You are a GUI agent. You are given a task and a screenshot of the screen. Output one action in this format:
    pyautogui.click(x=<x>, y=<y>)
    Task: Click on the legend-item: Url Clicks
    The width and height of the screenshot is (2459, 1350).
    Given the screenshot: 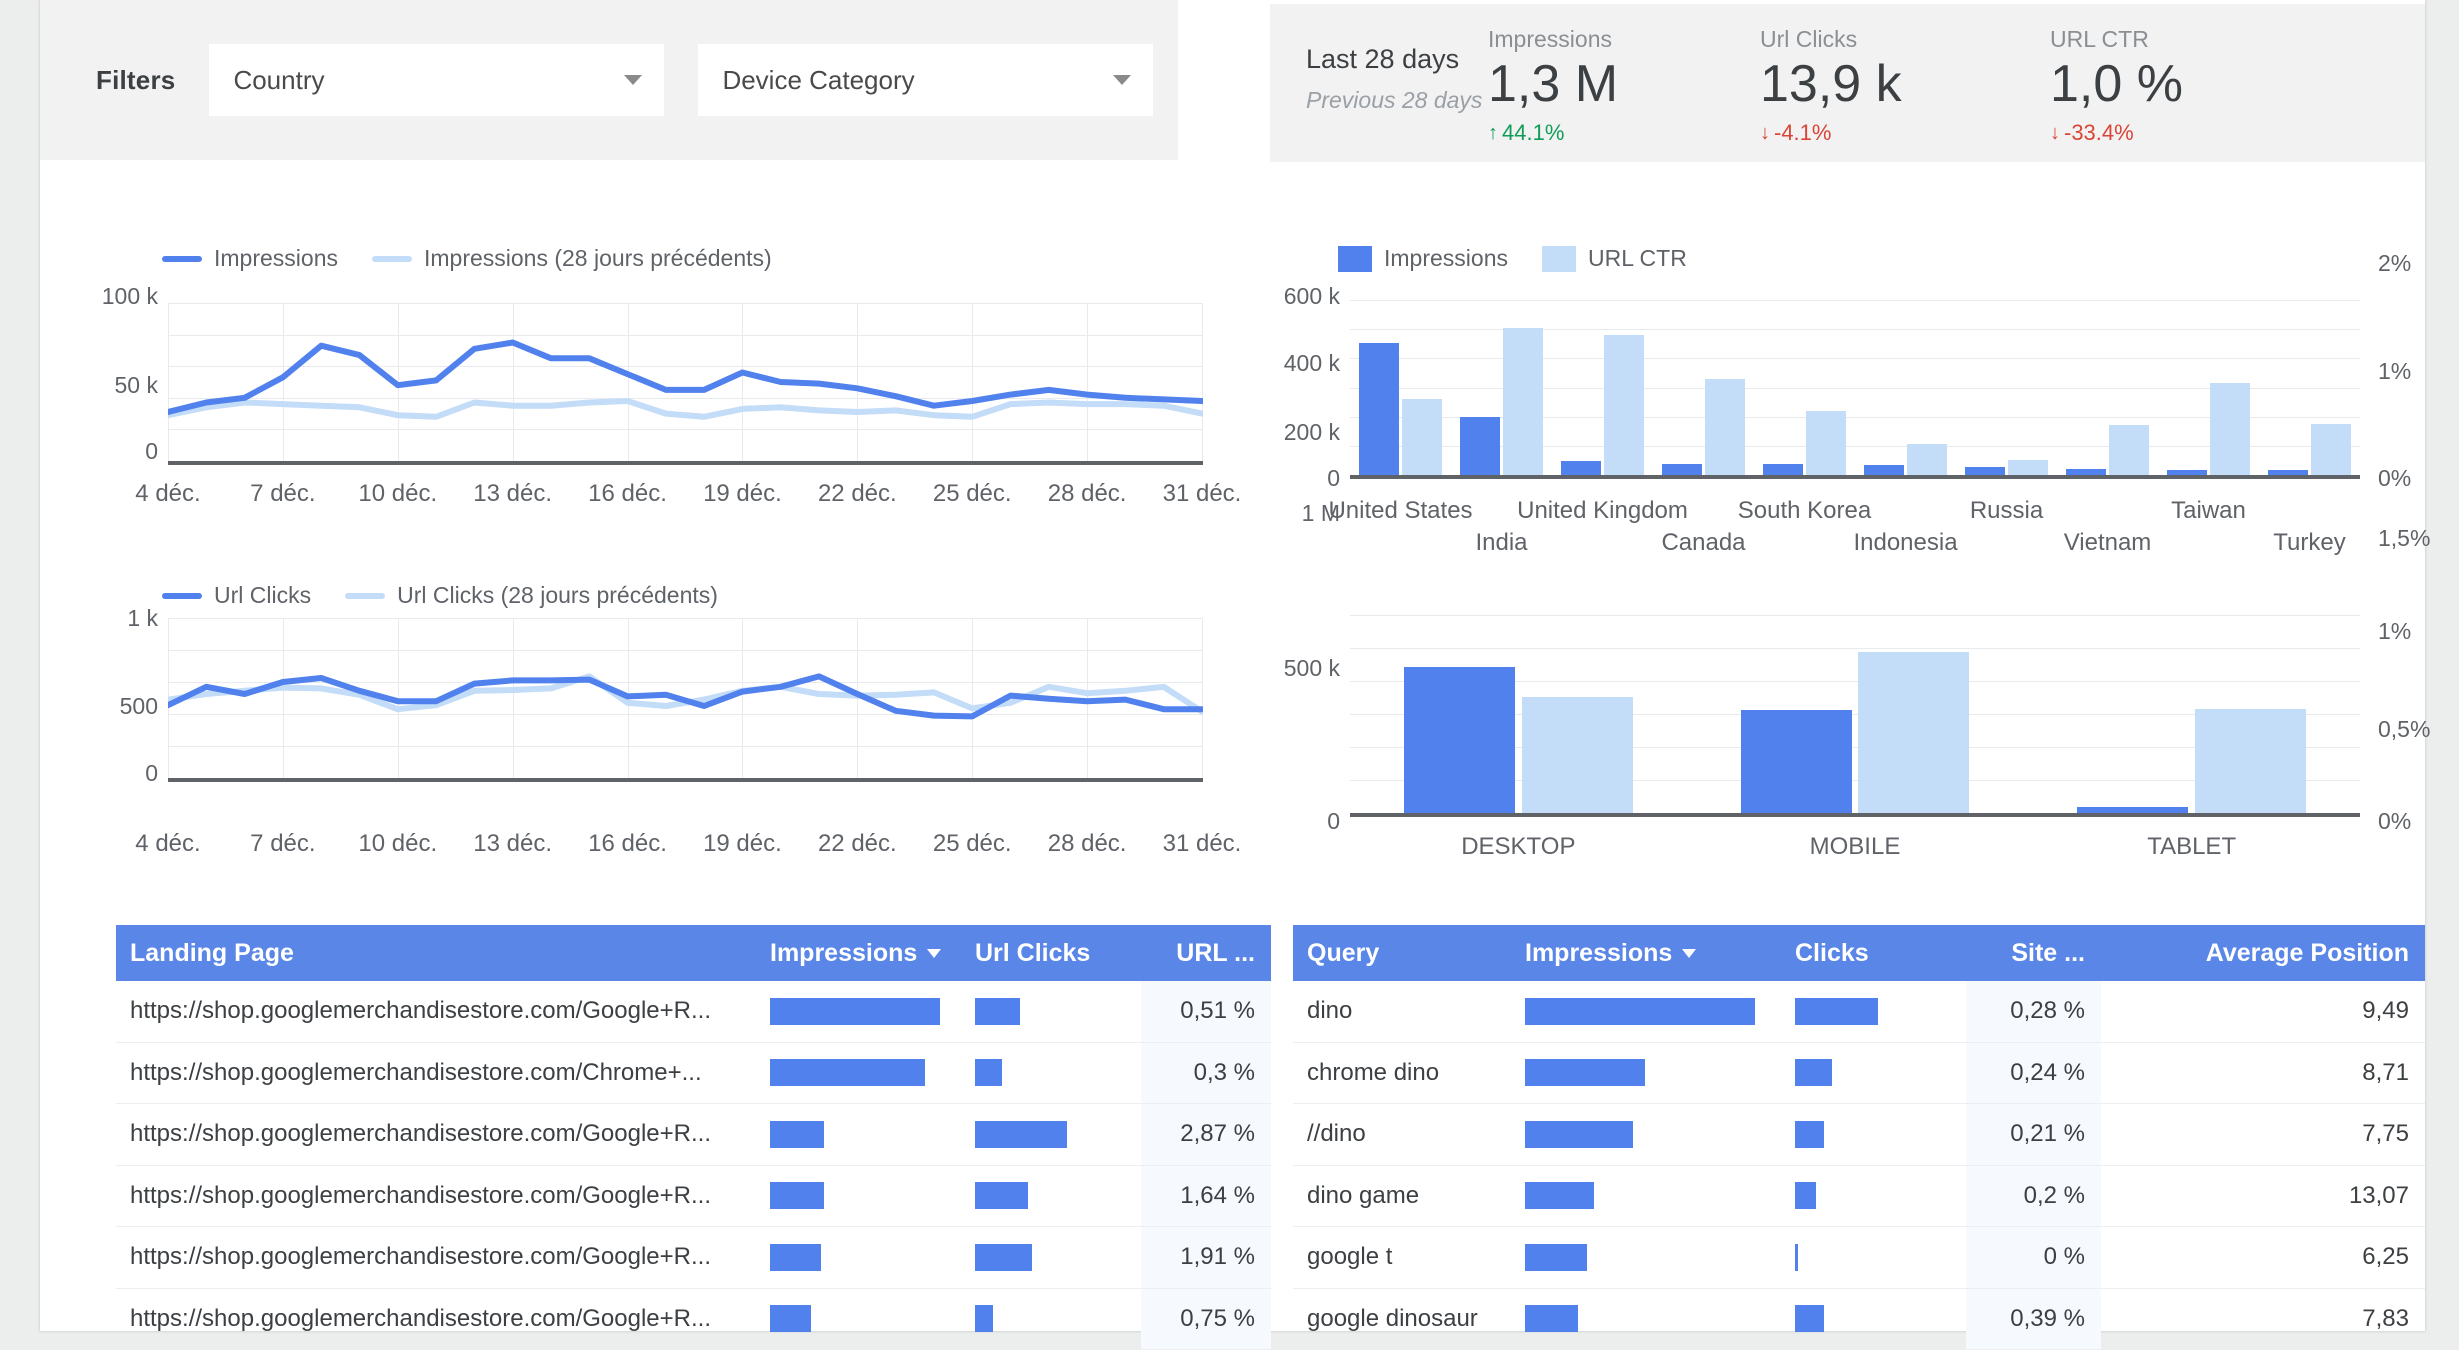 What is the action you would take?
    pyautogui.click(x=236, y=595)
    